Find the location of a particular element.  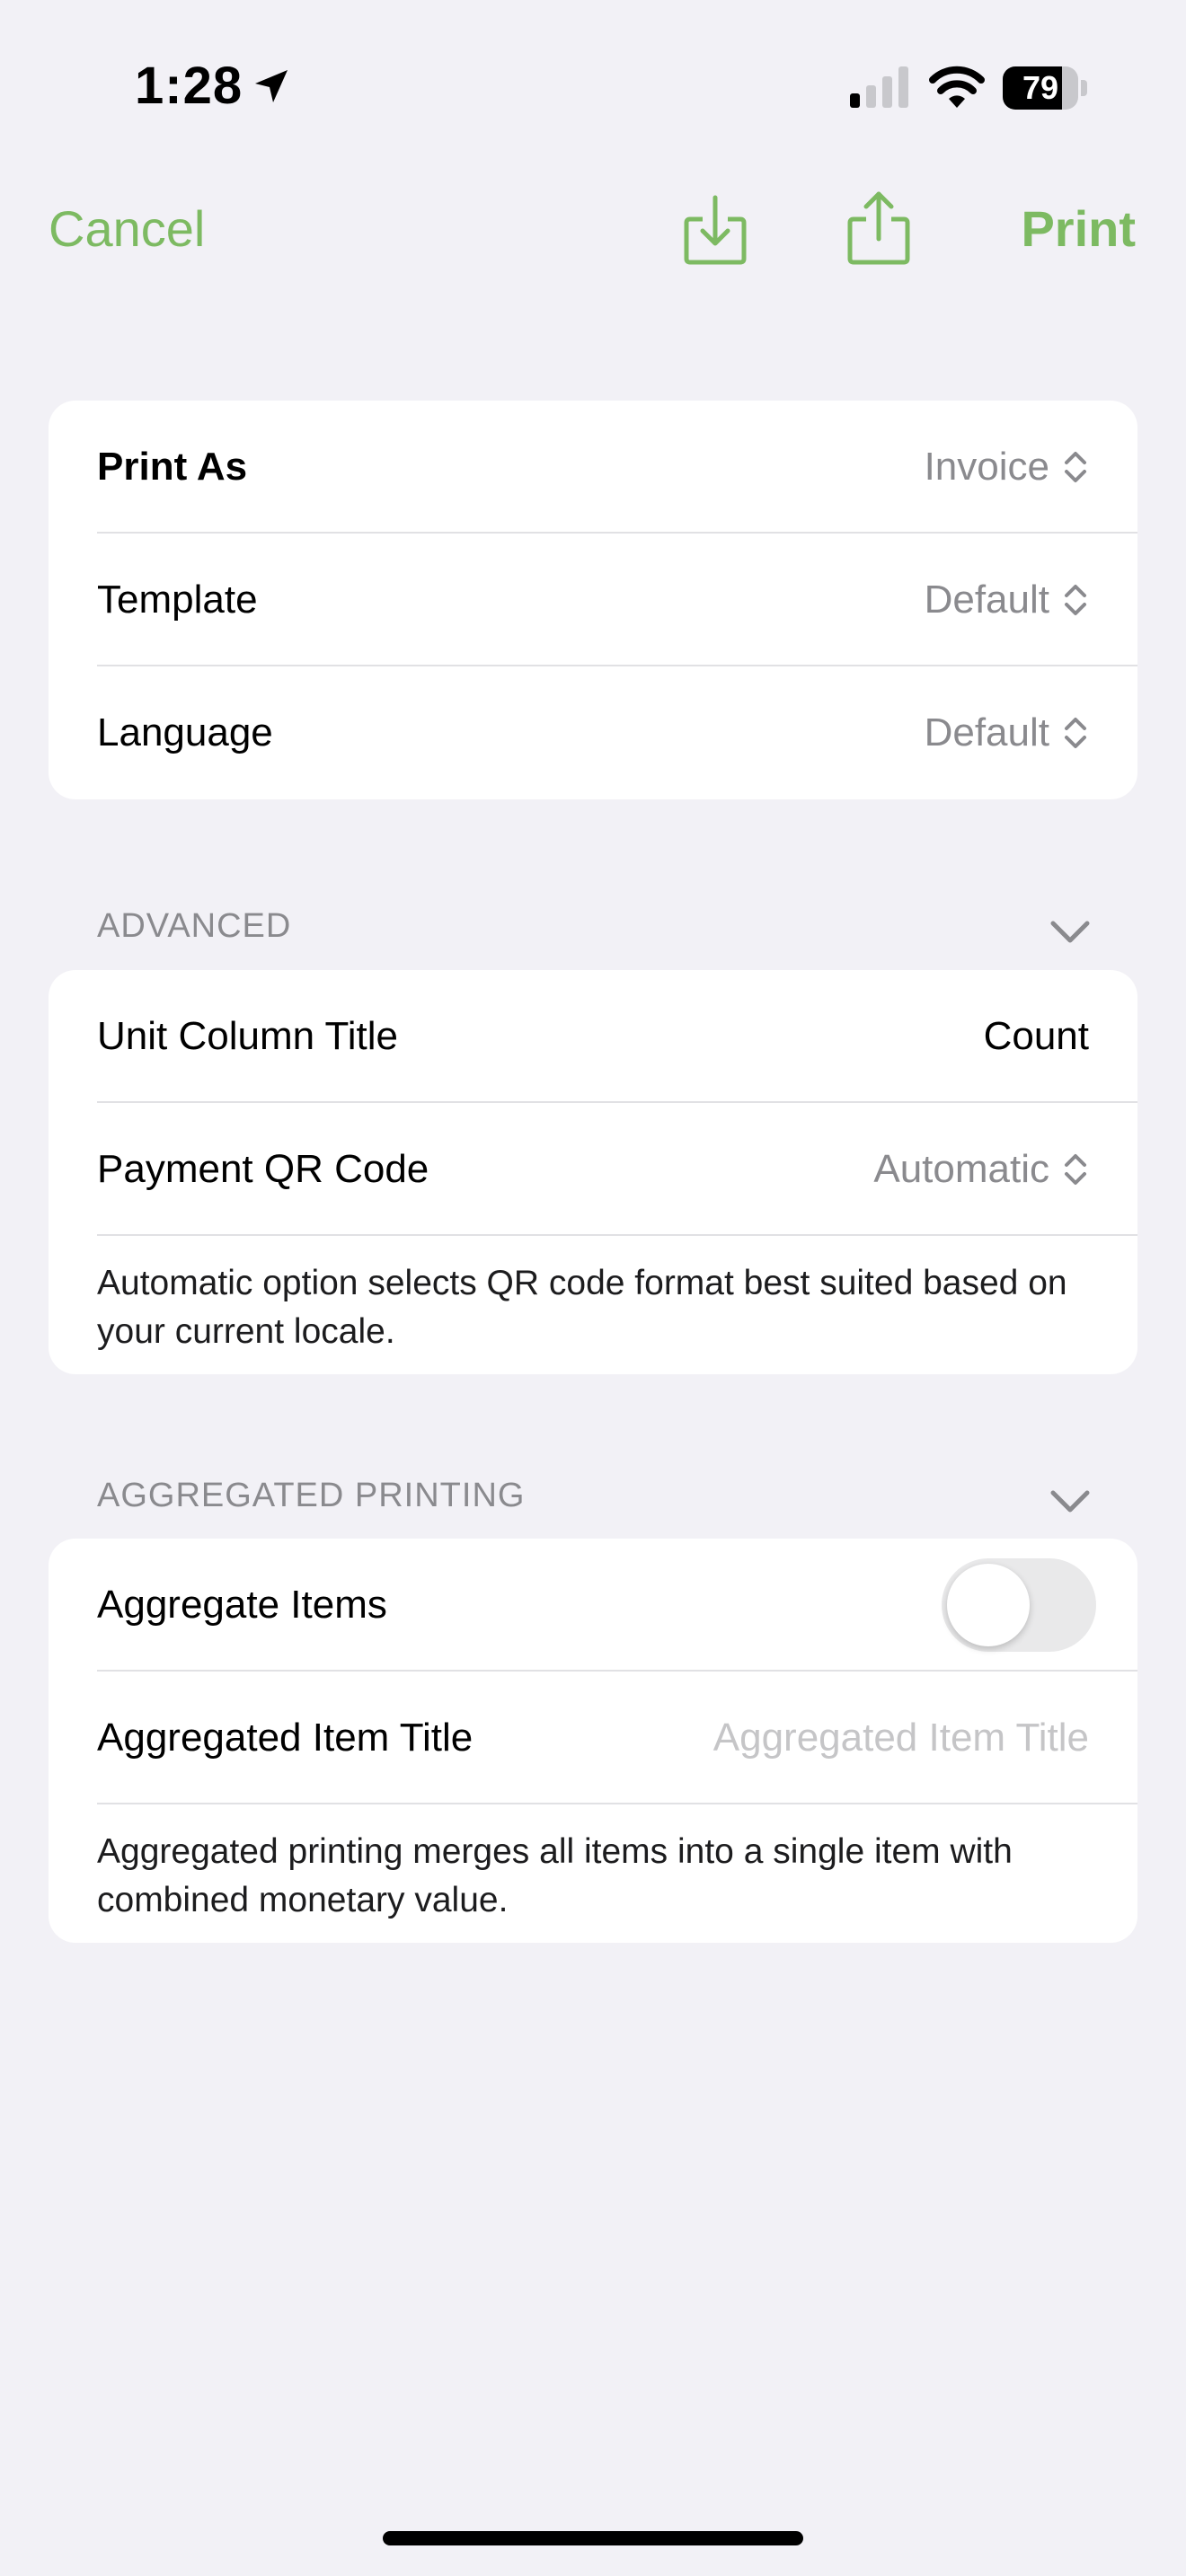

aggregated-printing-section-header: AGGREGATED PRINTING is located at coordinates (311, 1496).